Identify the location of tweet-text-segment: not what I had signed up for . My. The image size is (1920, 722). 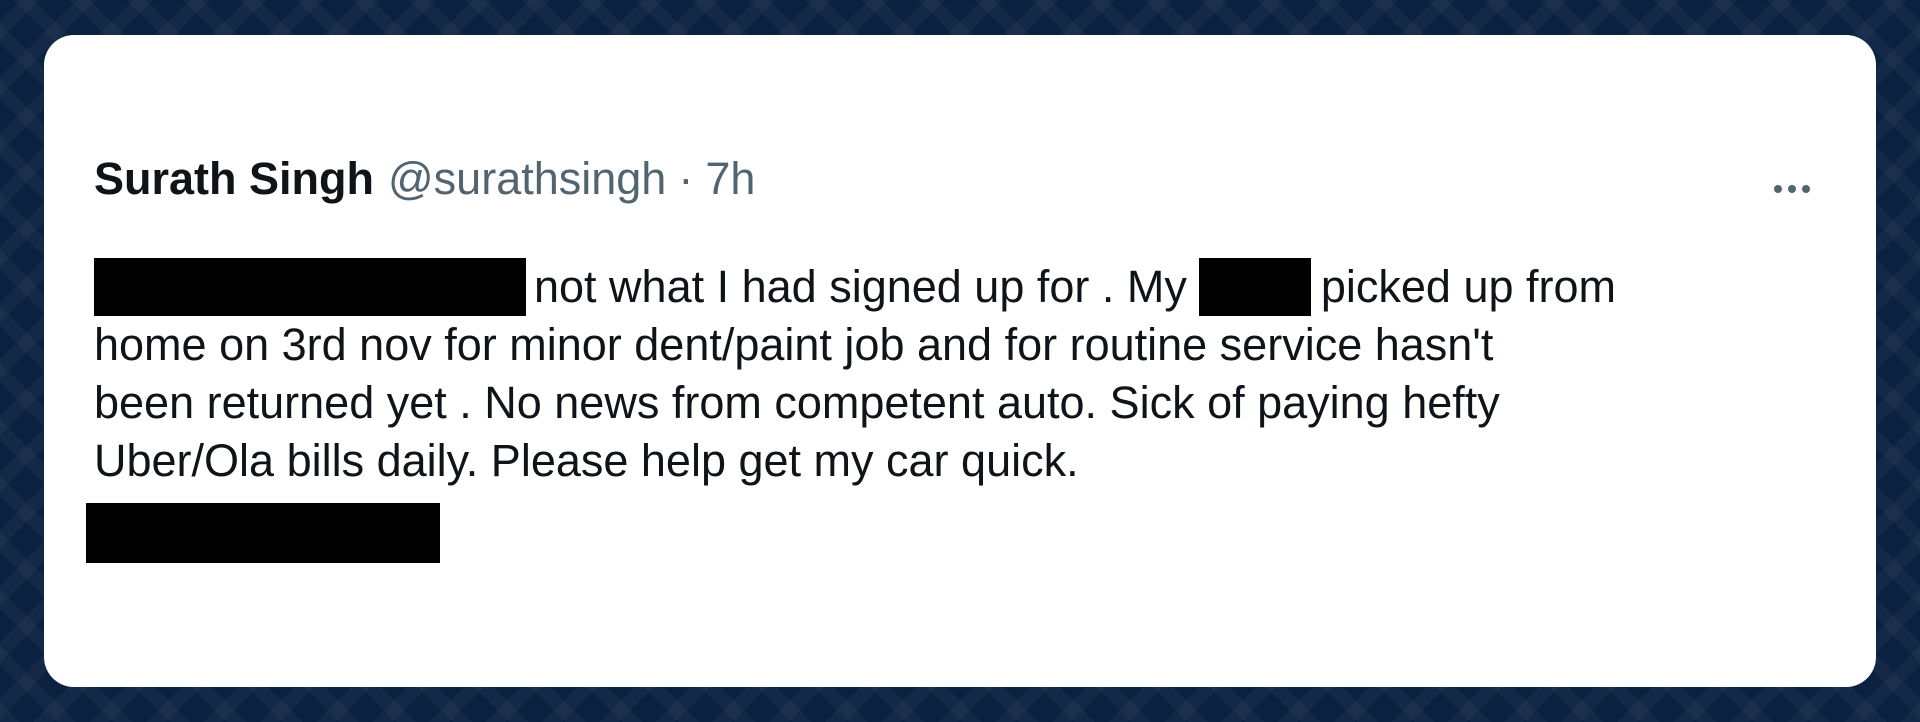
(860, 286).